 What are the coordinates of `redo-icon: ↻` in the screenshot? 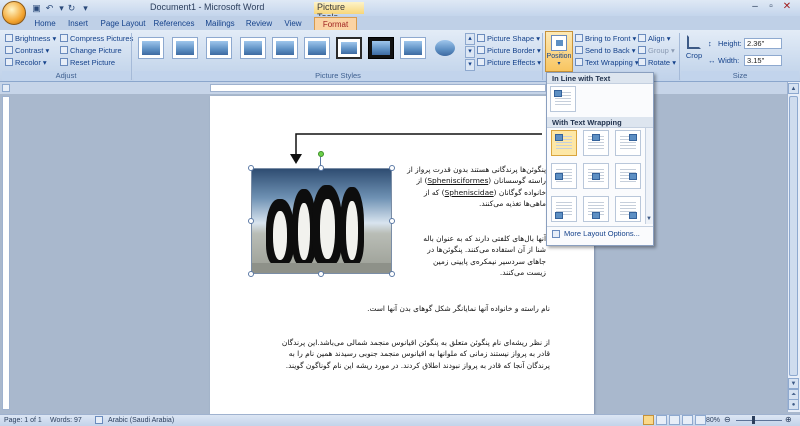 It's located at (71, 8).